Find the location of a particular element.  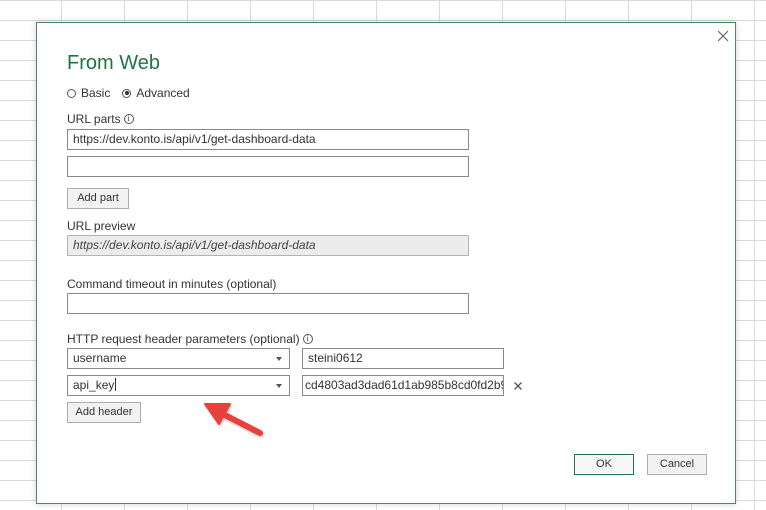

ok-button: OK is located at coordinates (604, 464).